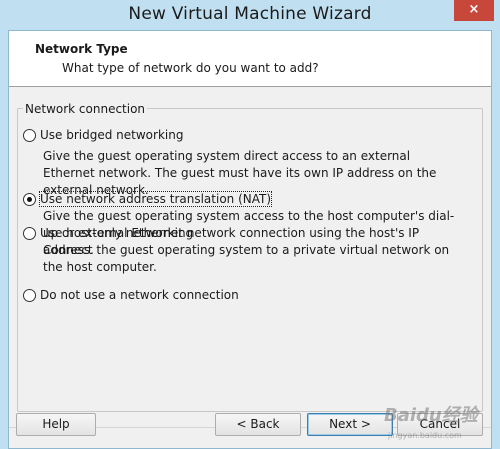  Describe the element at coordinates (350, 424) in the screenshot. I see `next-button: Next >` at that location.